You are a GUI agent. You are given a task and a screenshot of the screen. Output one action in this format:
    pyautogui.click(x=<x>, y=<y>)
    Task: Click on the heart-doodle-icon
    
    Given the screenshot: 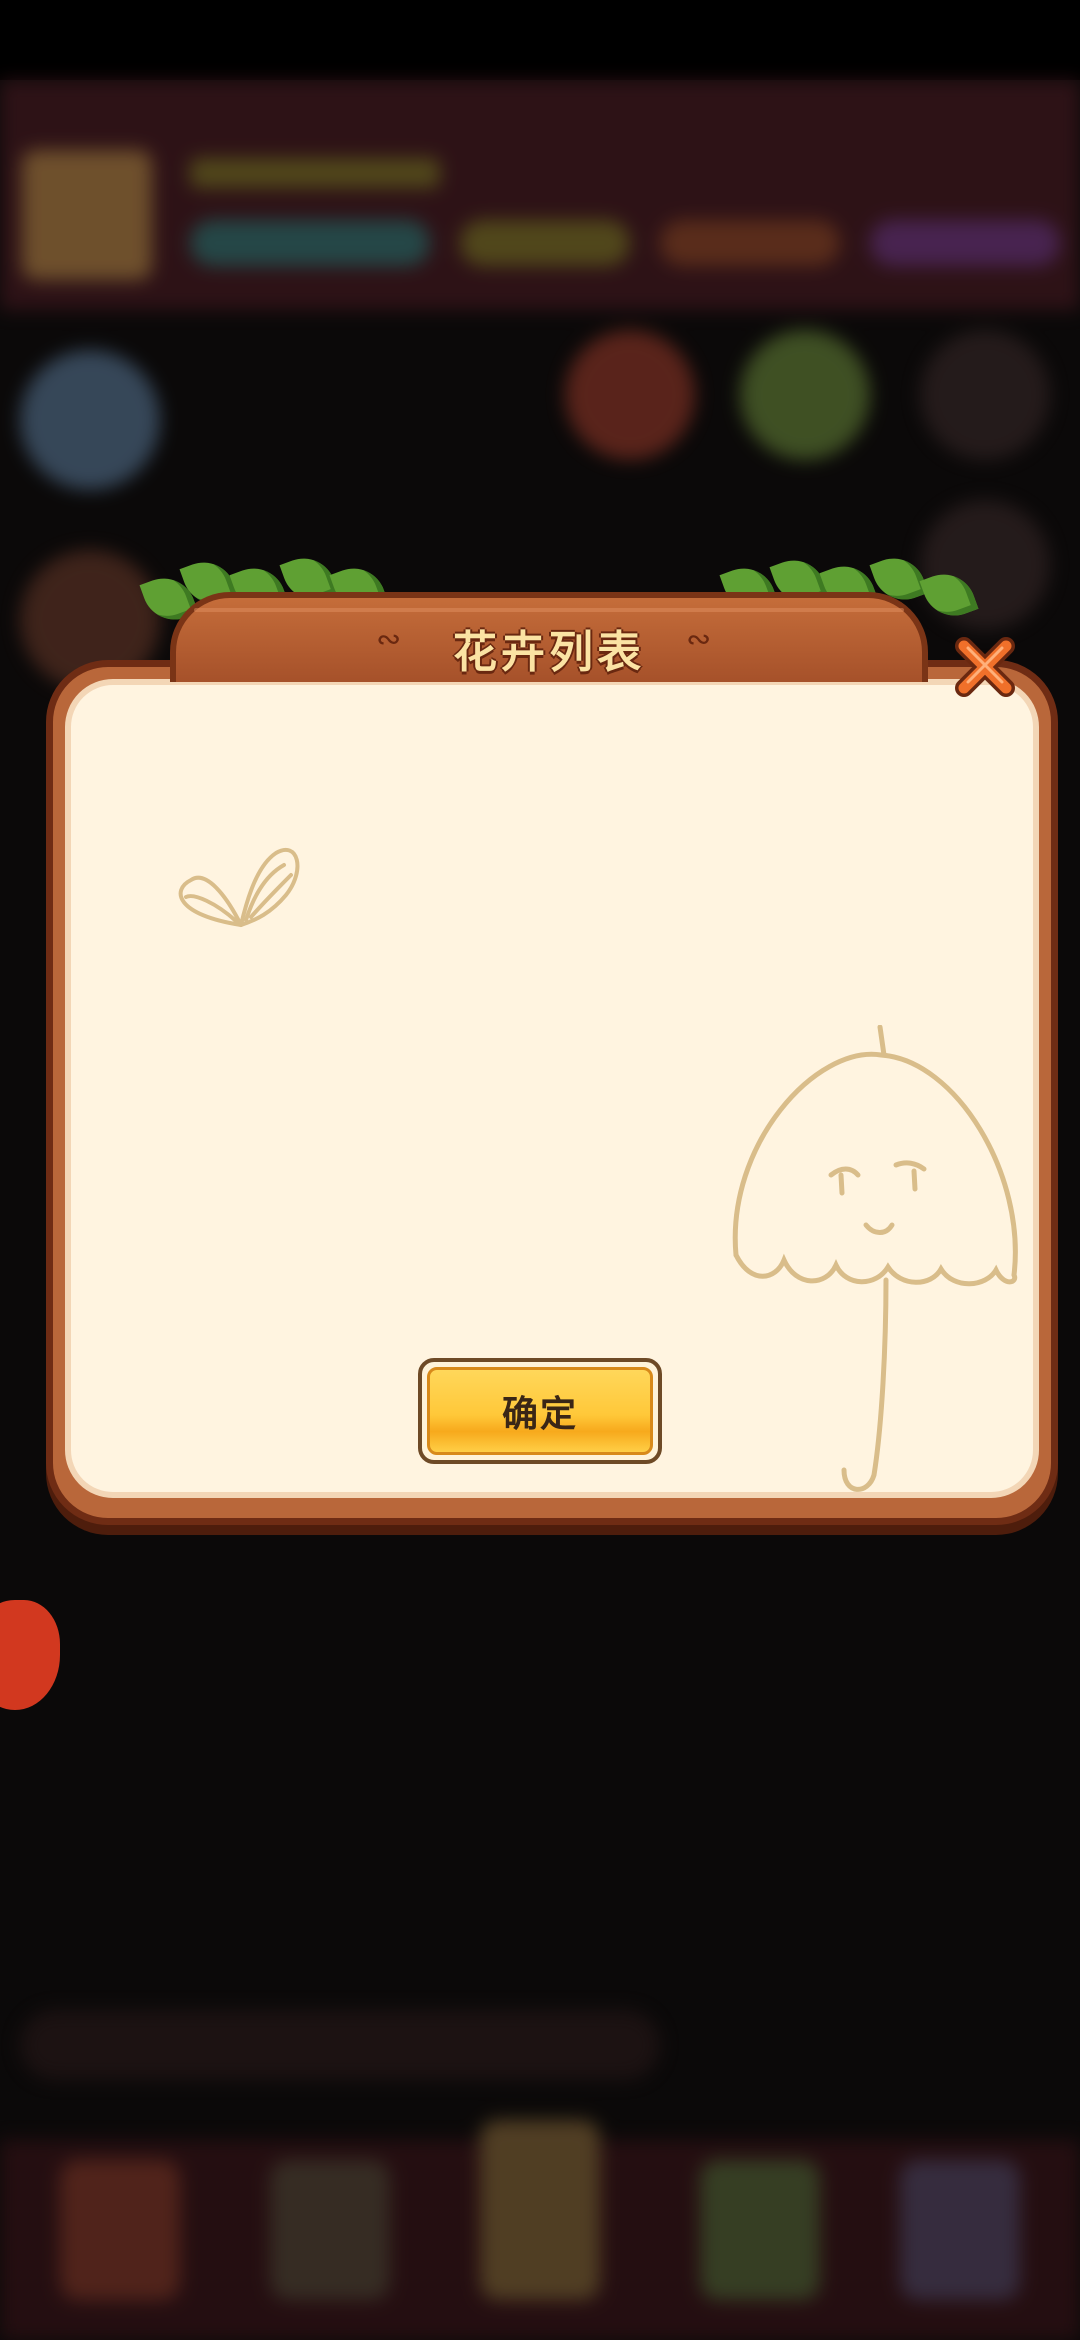 What is the action you would take?
    pyautogui.click(x=239, y=887)
    